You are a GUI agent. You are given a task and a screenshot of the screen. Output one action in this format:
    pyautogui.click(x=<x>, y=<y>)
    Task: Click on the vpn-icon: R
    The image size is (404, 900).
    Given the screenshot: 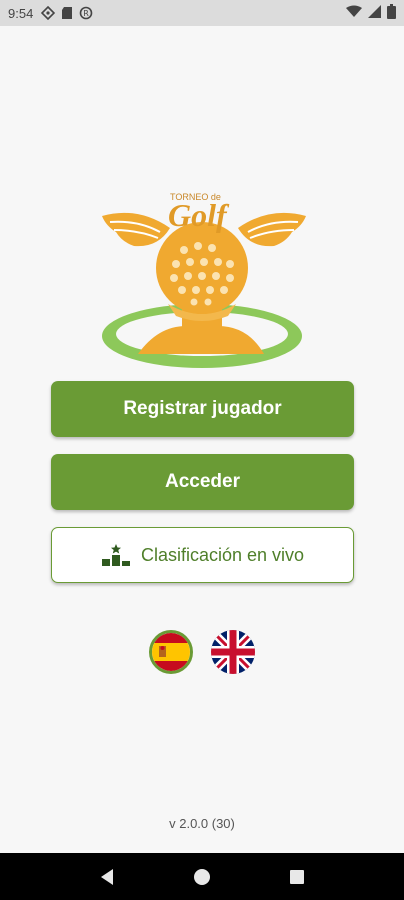 What is the action you would take?
    pyautogui.click(x=86, y=13)
    